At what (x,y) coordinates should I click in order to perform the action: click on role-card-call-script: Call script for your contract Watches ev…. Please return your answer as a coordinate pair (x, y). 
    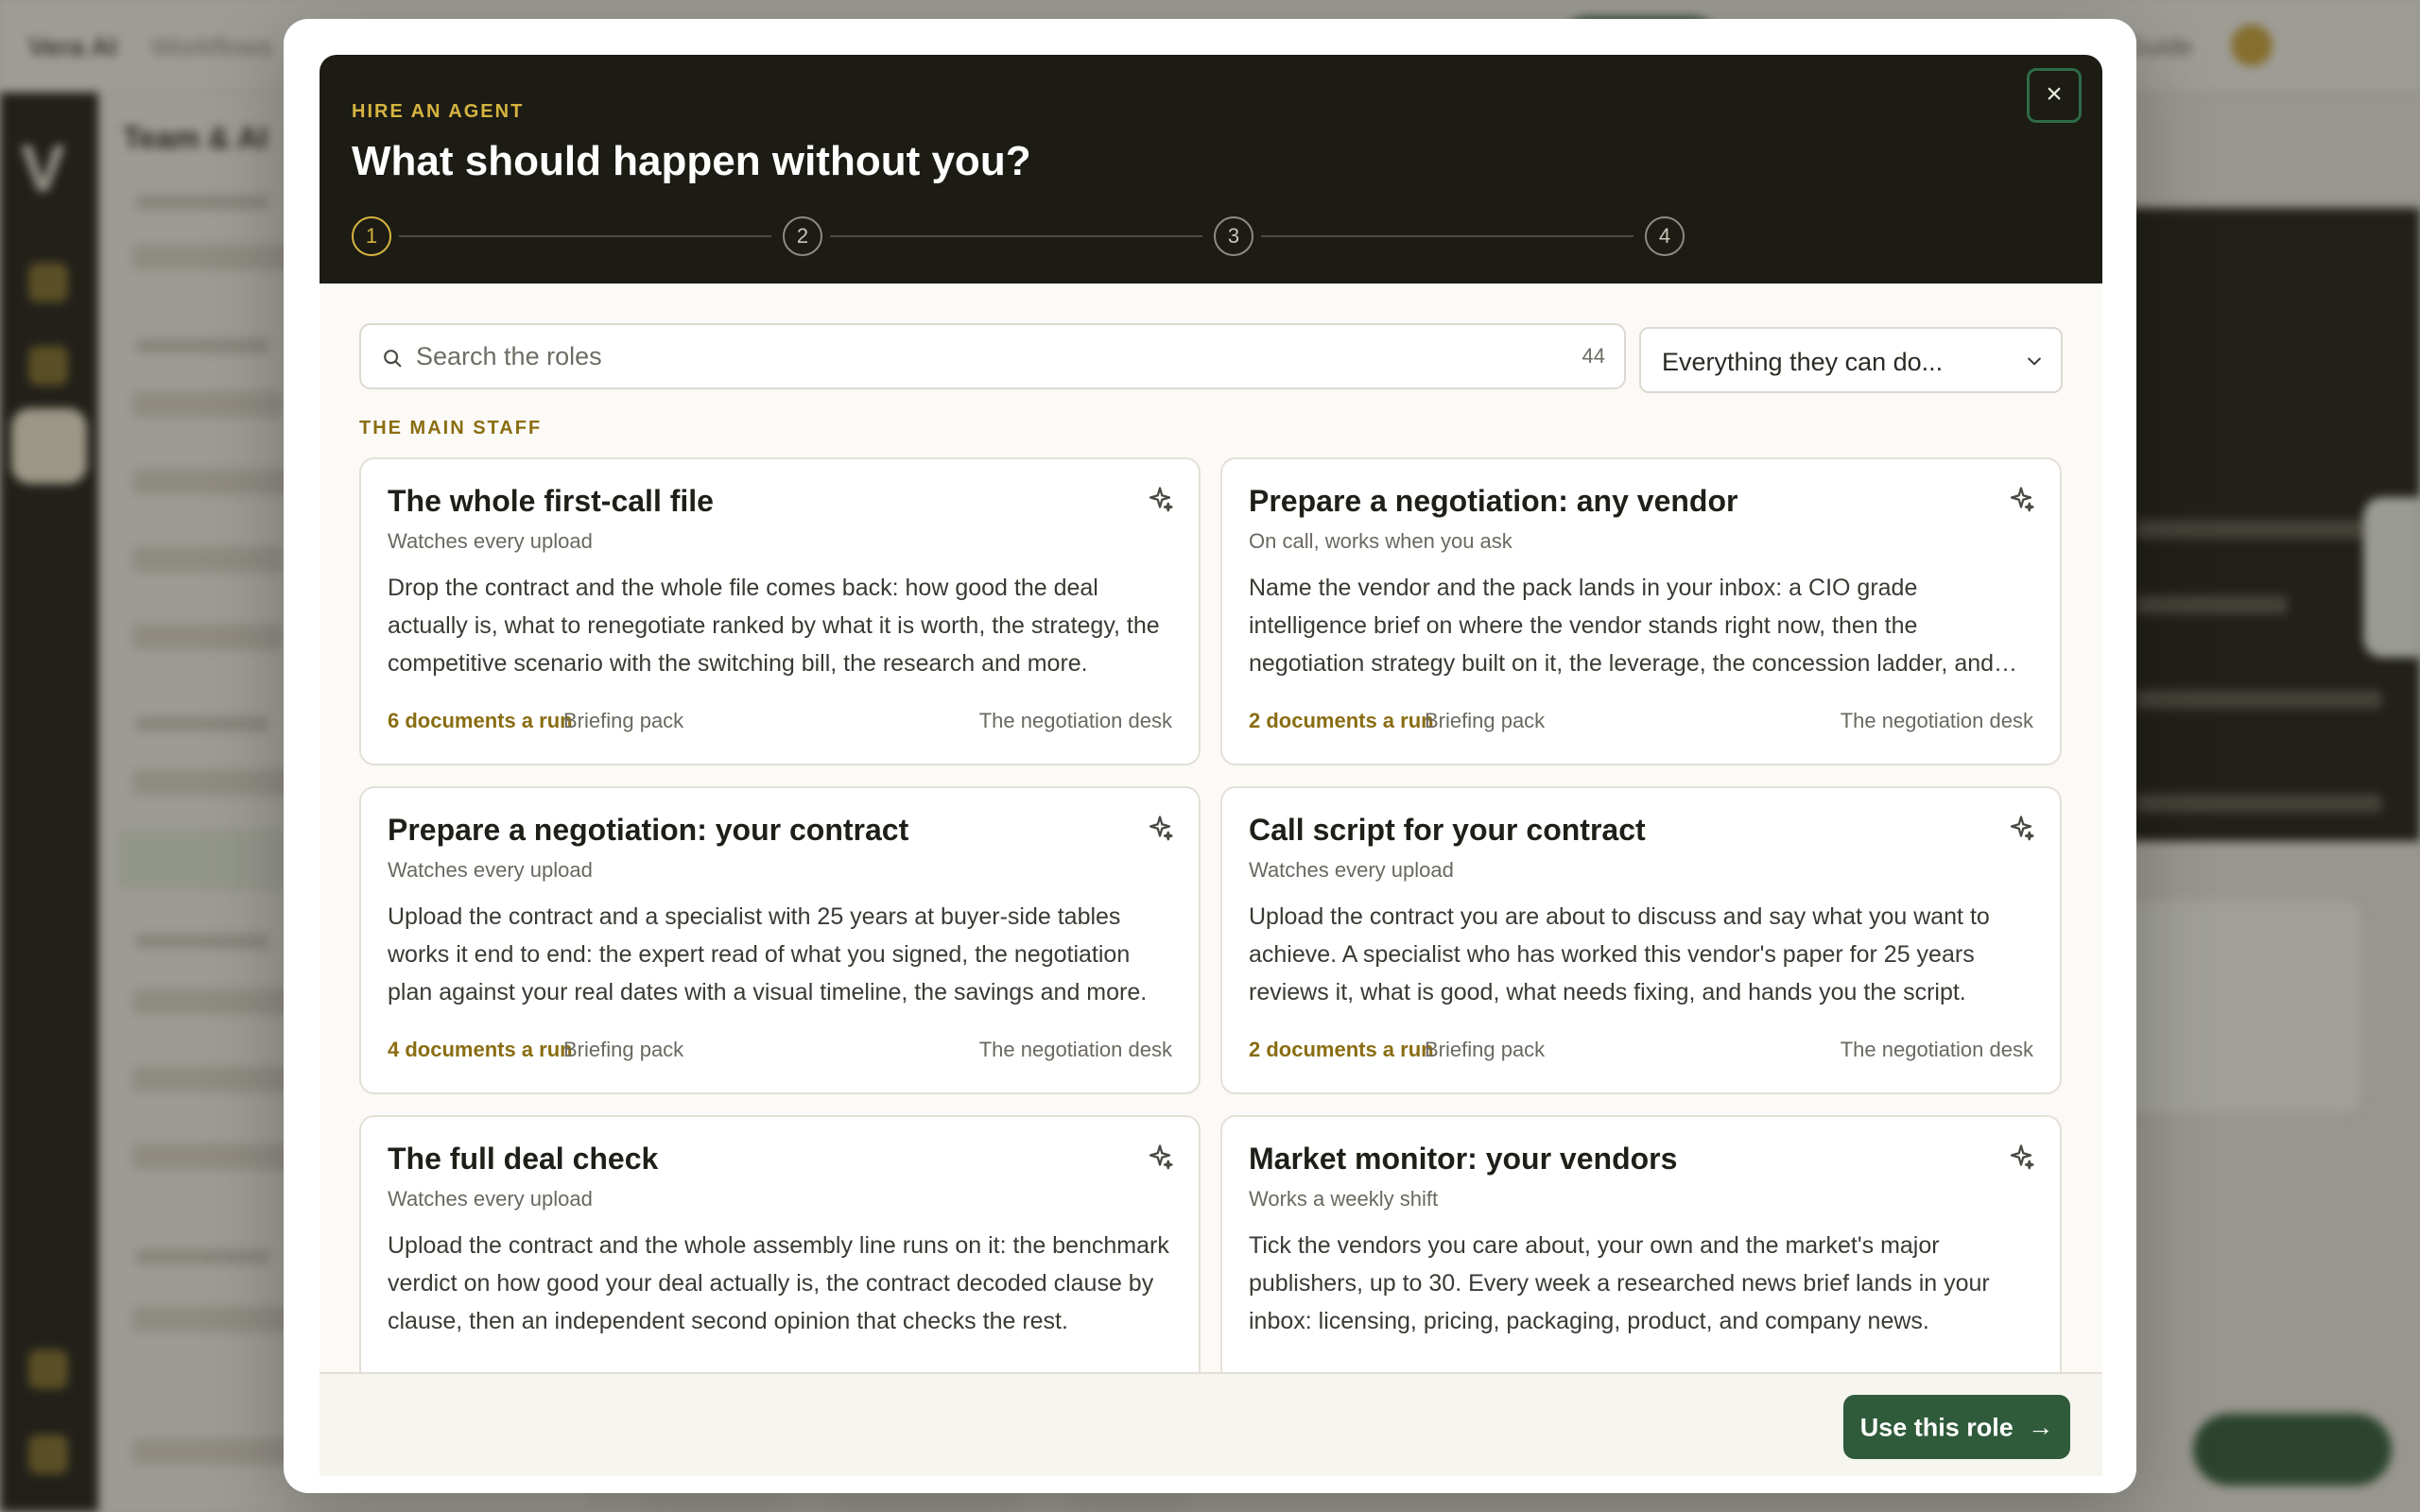
    Looking at the image, I should click on (1641, 940).